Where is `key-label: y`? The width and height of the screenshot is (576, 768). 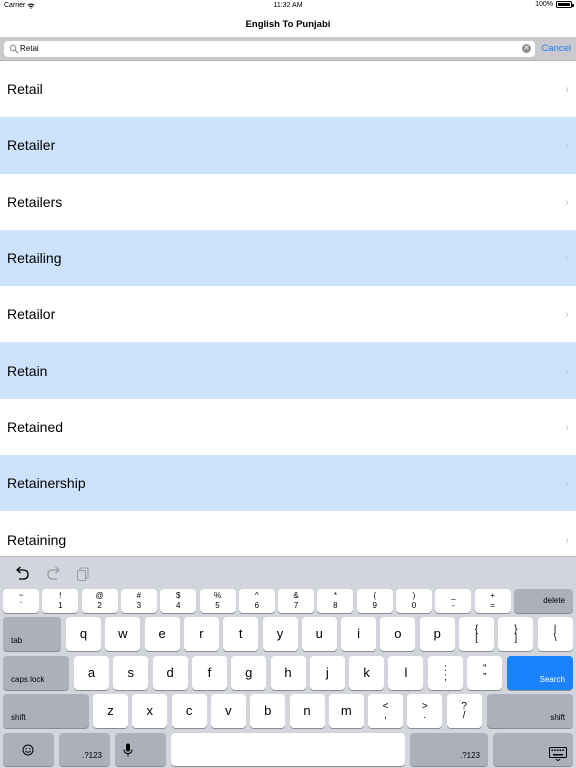 key-label: y is located at coordinates (280, 633).